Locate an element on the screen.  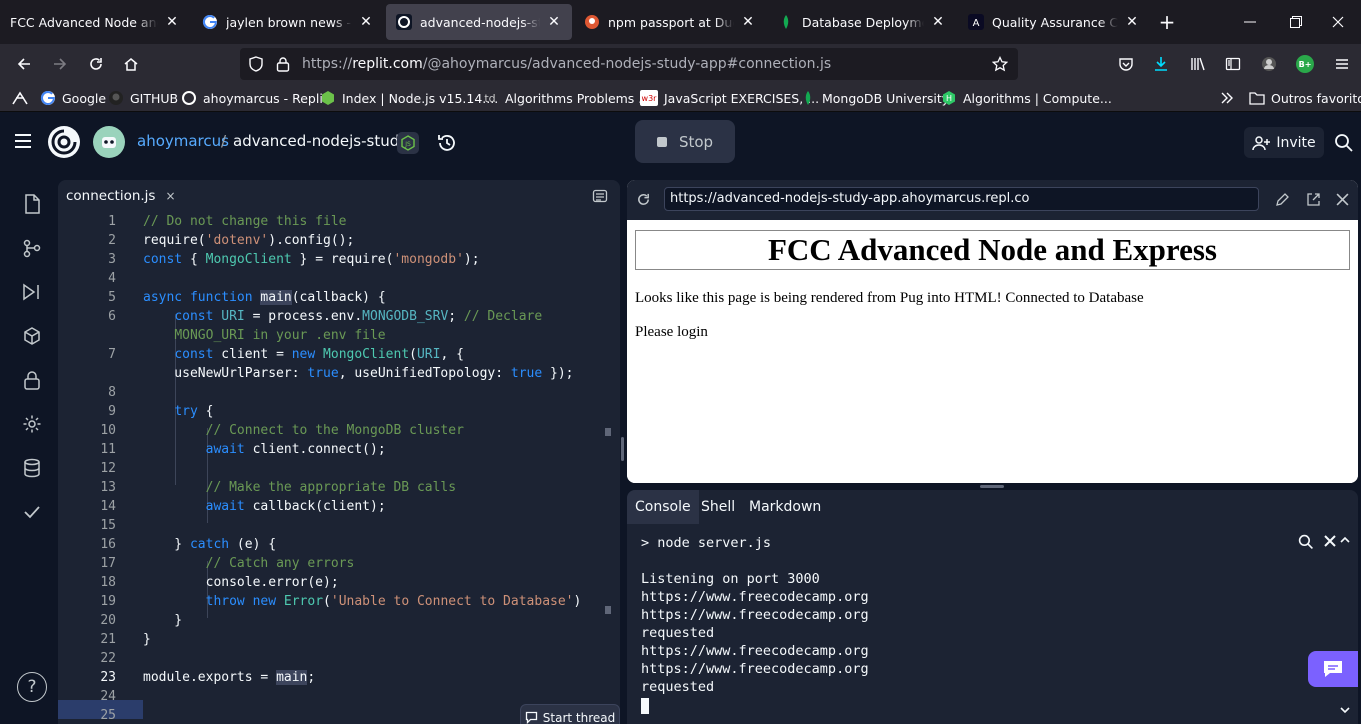
debugger-icon is located at coordinates (32, 292).